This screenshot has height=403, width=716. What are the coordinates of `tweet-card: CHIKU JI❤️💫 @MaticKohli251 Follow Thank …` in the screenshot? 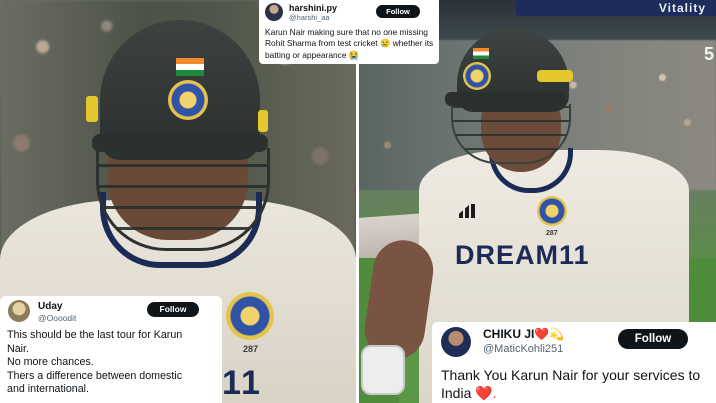 It's located at (574, 362).